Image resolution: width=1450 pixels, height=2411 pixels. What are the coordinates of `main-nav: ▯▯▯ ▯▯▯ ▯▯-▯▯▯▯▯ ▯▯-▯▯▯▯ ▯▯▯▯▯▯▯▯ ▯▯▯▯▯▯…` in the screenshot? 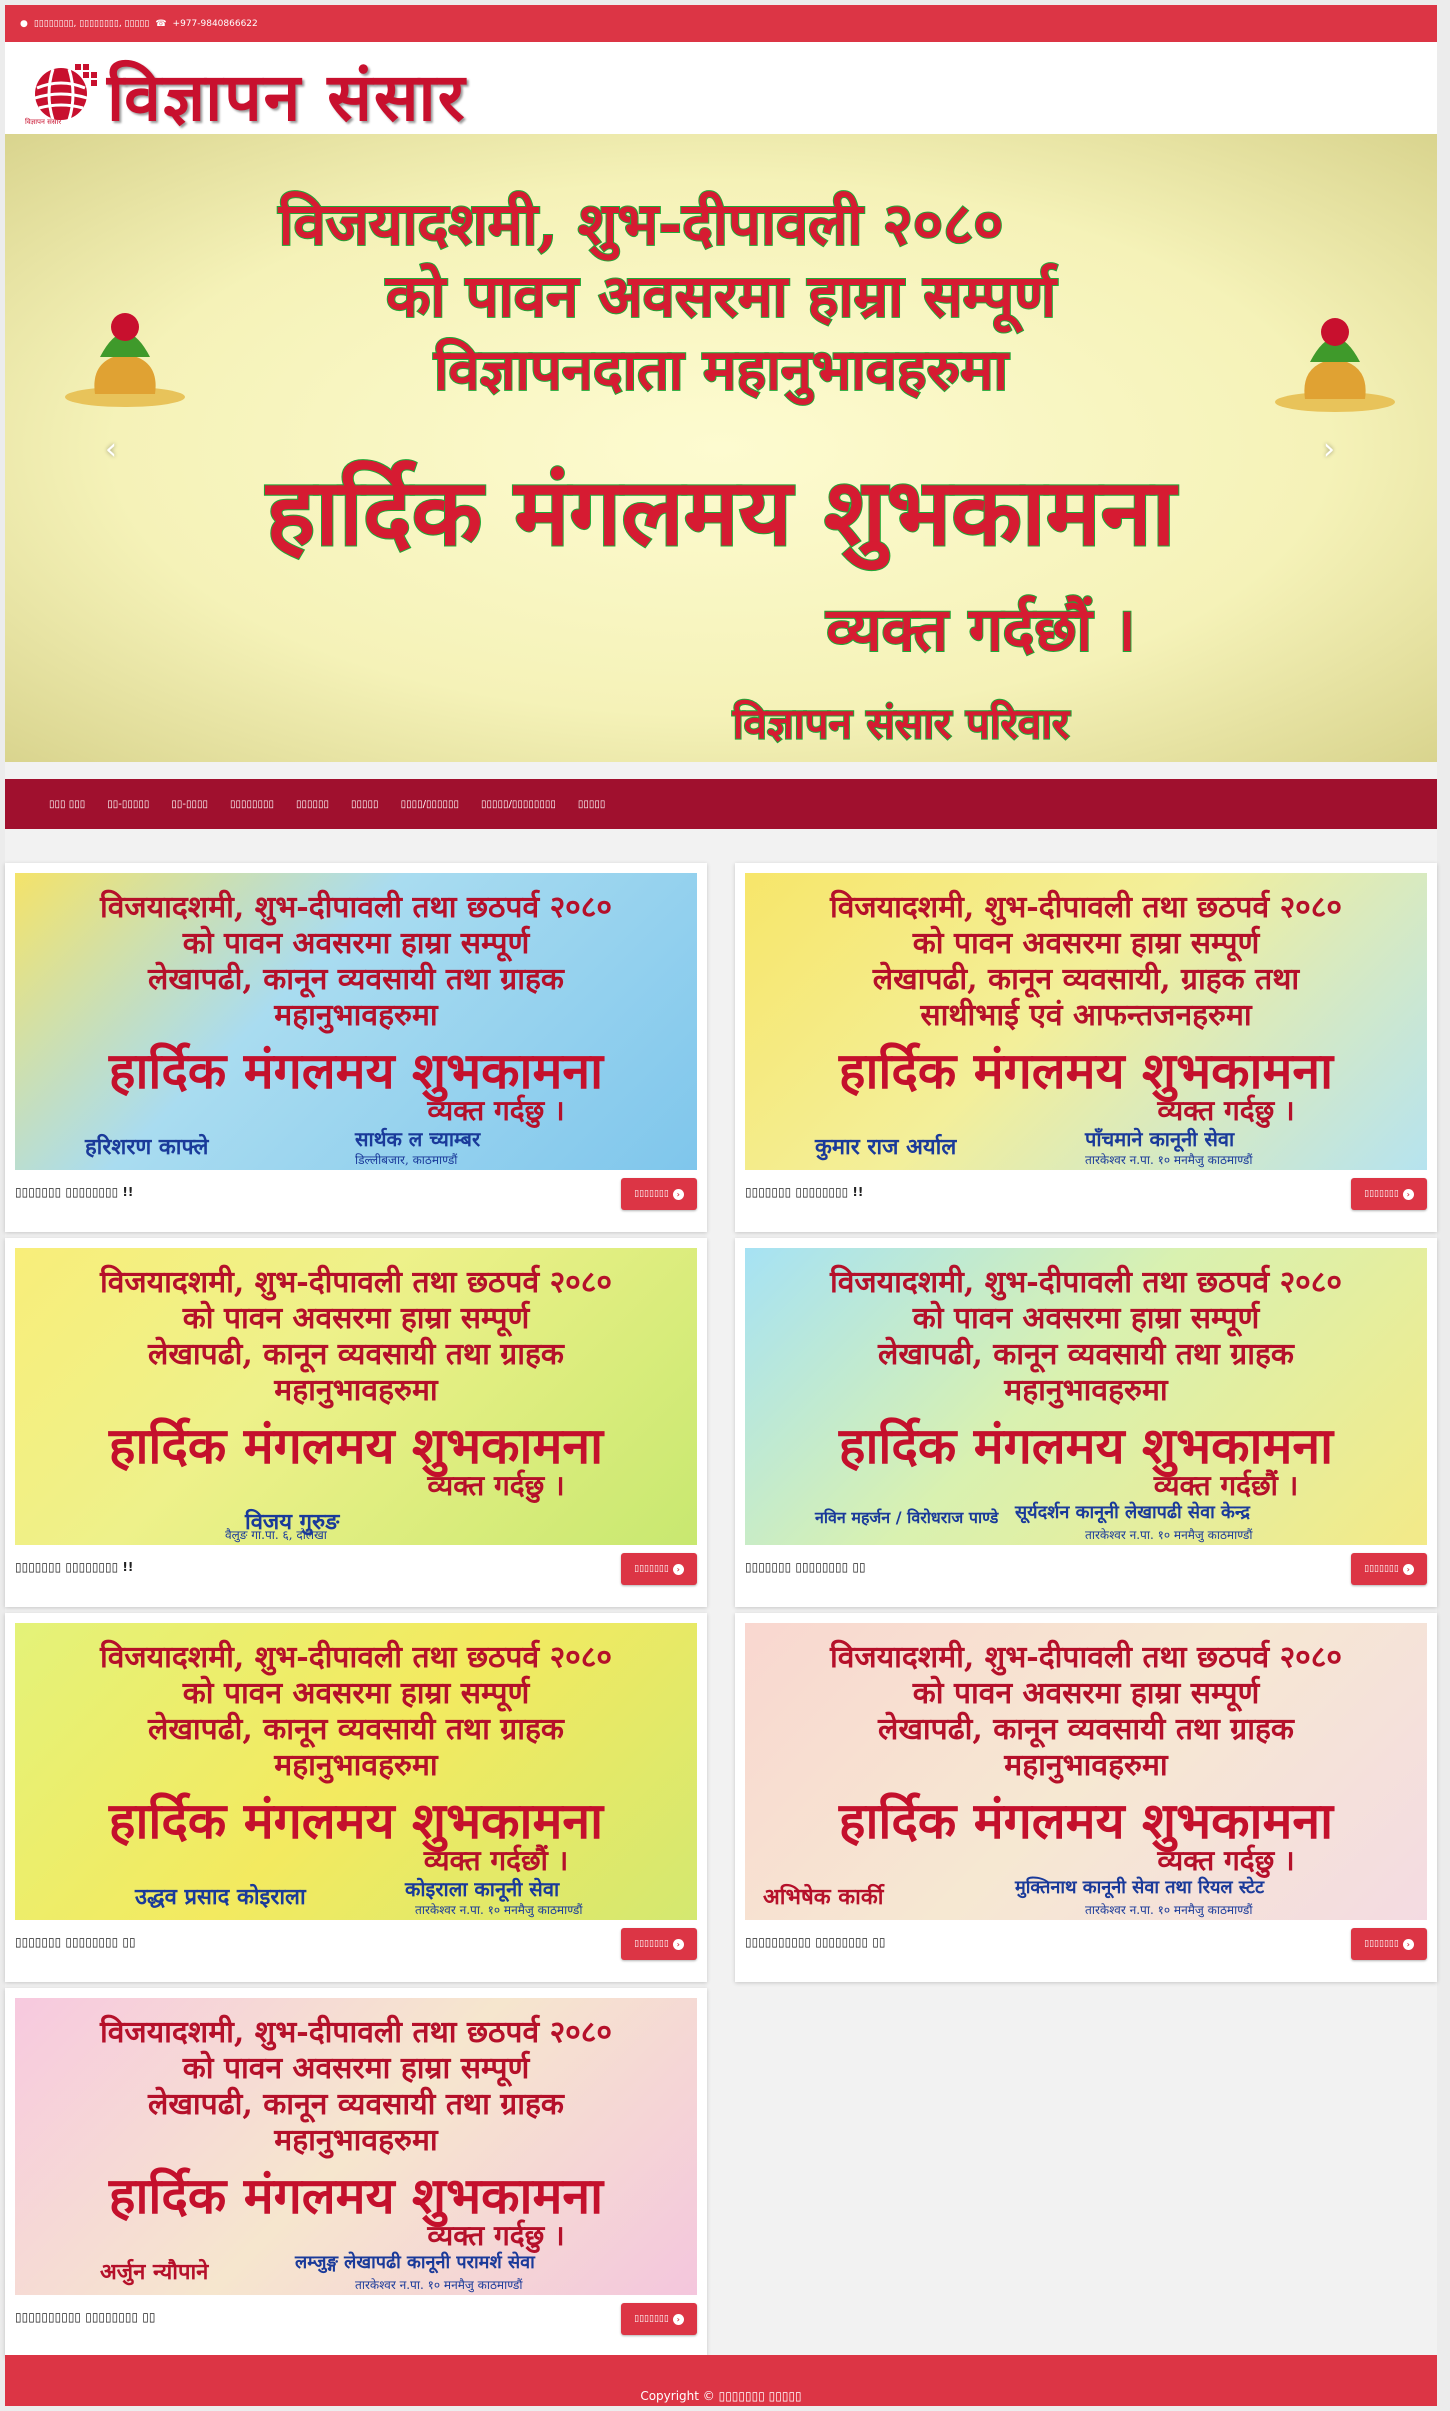 It's located at (721, 804).